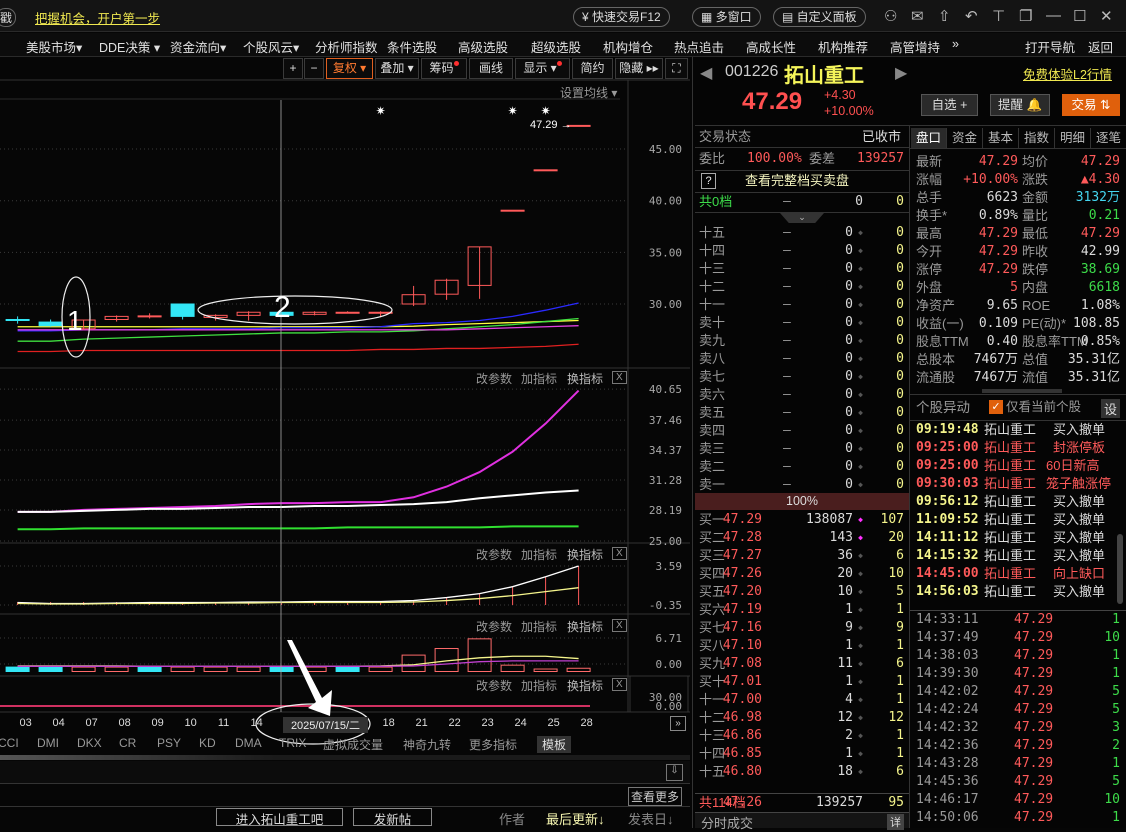 This screenshot has width=1126, height=832. What do you see at coordinates (1012, 592) in the screenshot?
I see `alert-row: 14:56:03 拓山重工 买入撤单` at bounding box center [1012, 592].